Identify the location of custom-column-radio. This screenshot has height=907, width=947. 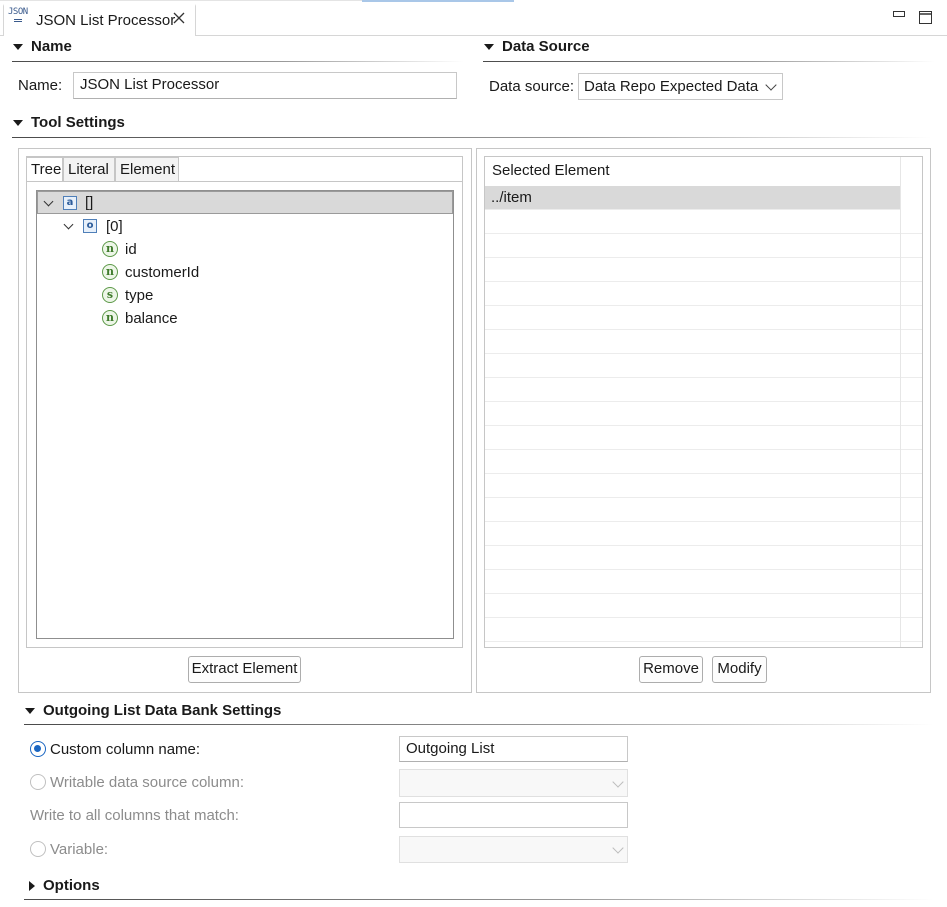
(38, 749).